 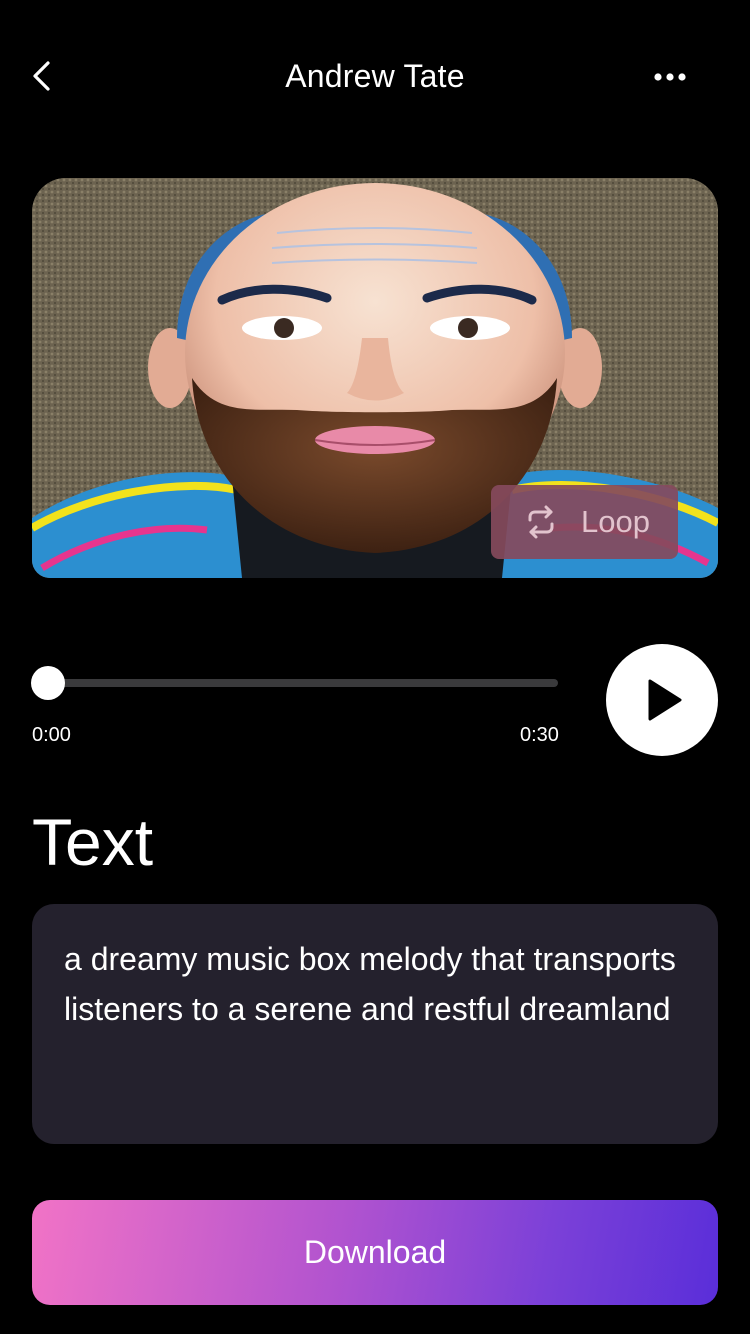 What do you see at coordinates (541, 522) in the screenshot?
I see `repeat-icon` at bounding box center [541, 522].